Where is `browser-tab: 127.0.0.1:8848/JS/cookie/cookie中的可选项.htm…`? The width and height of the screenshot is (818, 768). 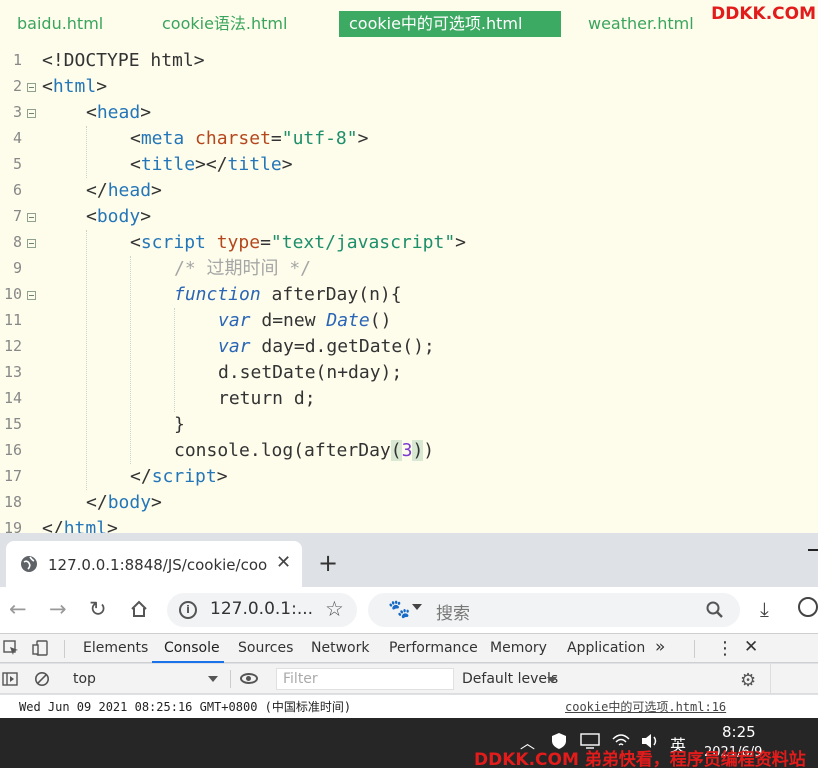
browser-tab: 127.0.0.1:8848/JS/cookie/cookie中的可选项.htm… is located at coordinates (154, 564).